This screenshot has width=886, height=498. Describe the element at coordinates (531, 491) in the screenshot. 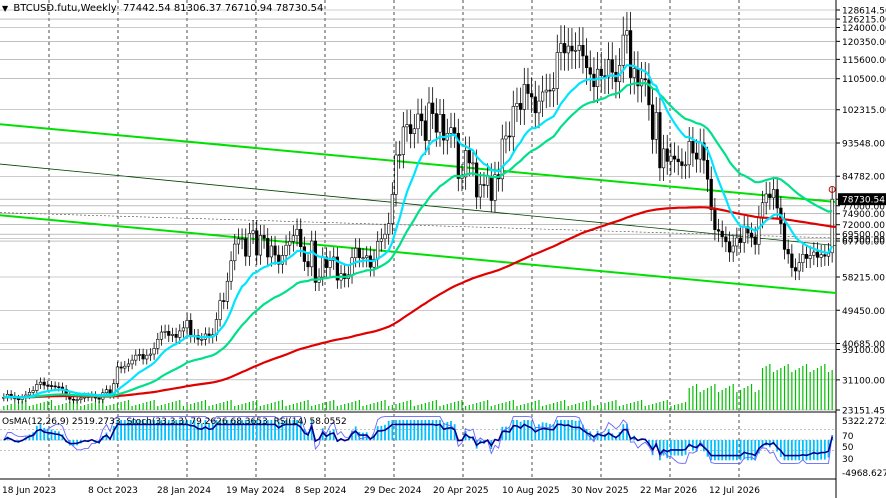

I see `time-tick-label: 10 Aug 2025` at that location.